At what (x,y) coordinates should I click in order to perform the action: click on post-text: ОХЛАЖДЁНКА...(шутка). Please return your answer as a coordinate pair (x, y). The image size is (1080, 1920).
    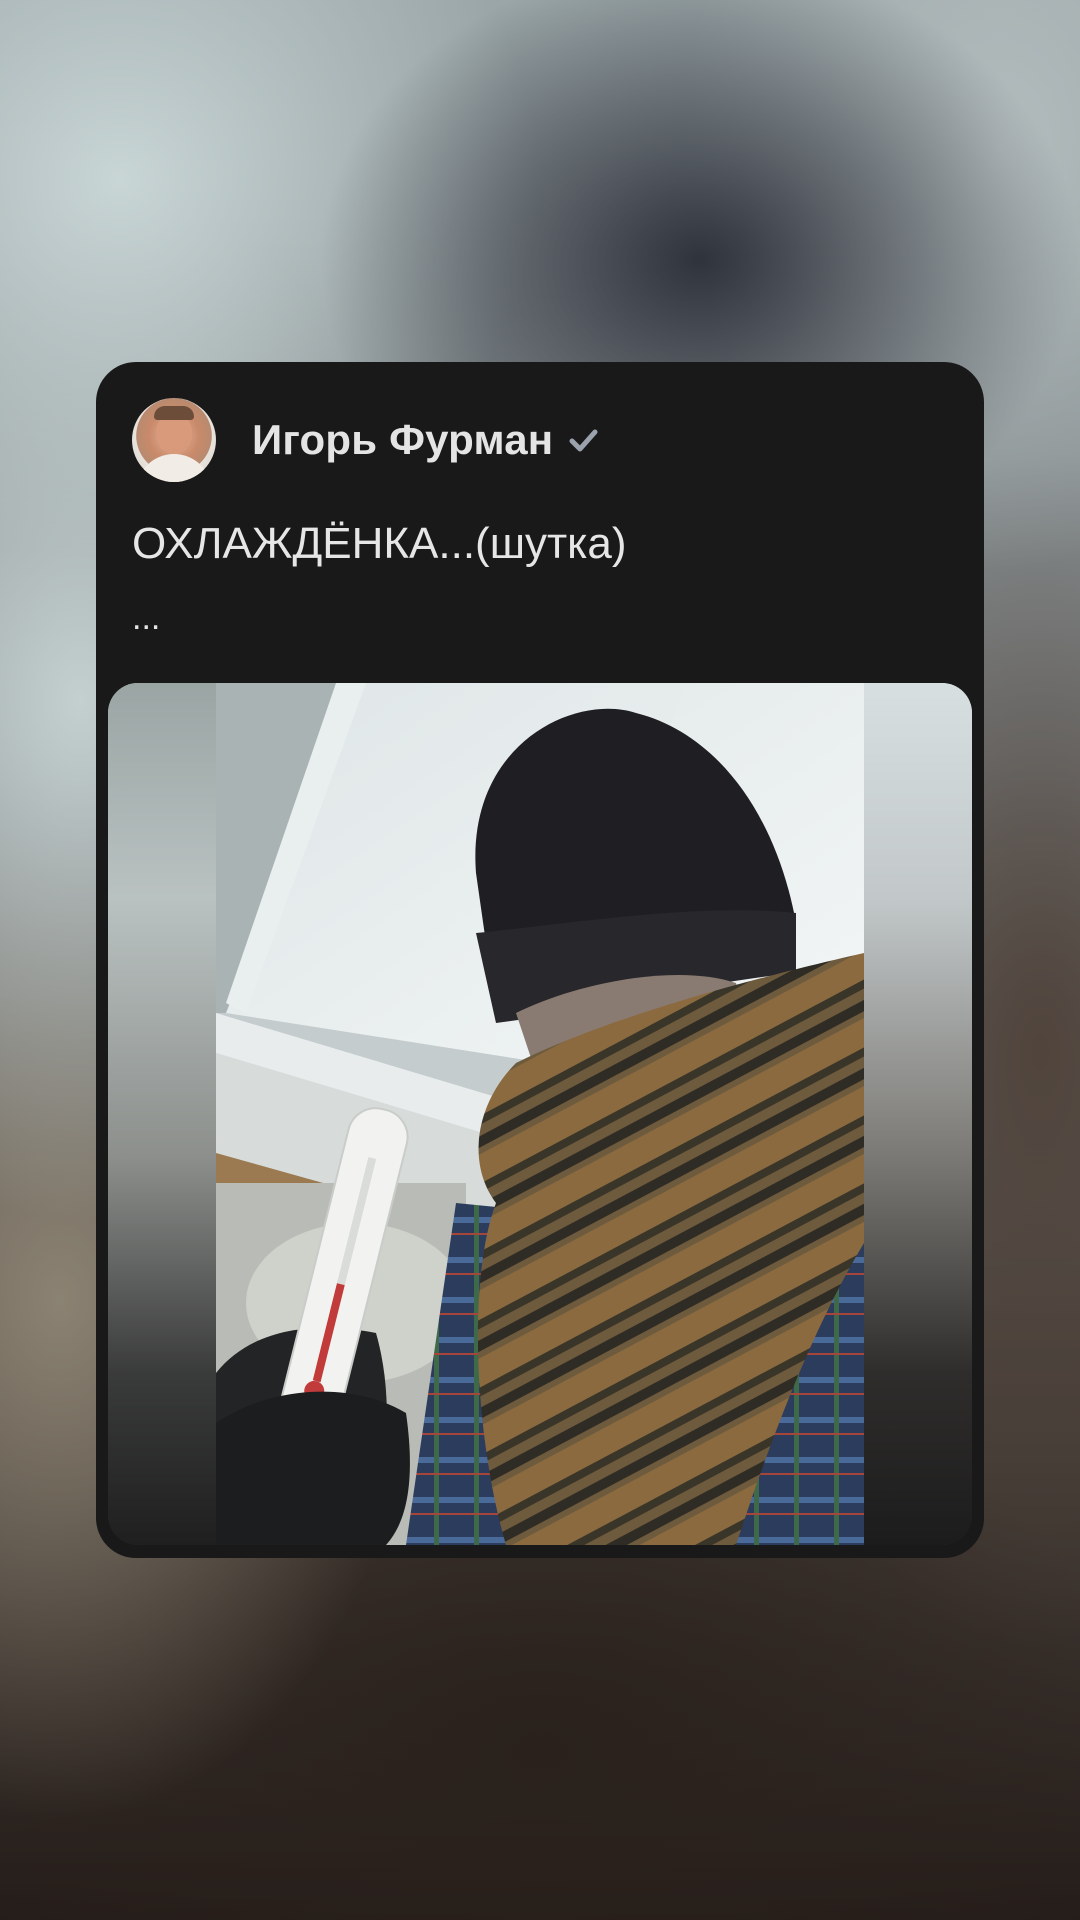
    Looking at the image, I should click on (379, 543).